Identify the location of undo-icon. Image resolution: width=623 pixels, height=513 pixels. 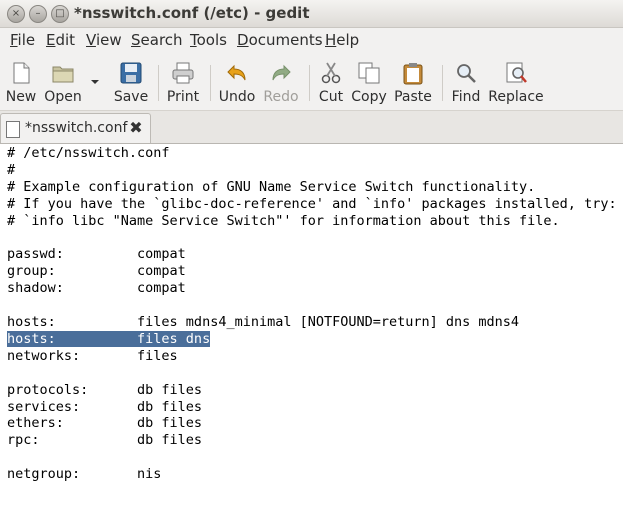
(236, 72).